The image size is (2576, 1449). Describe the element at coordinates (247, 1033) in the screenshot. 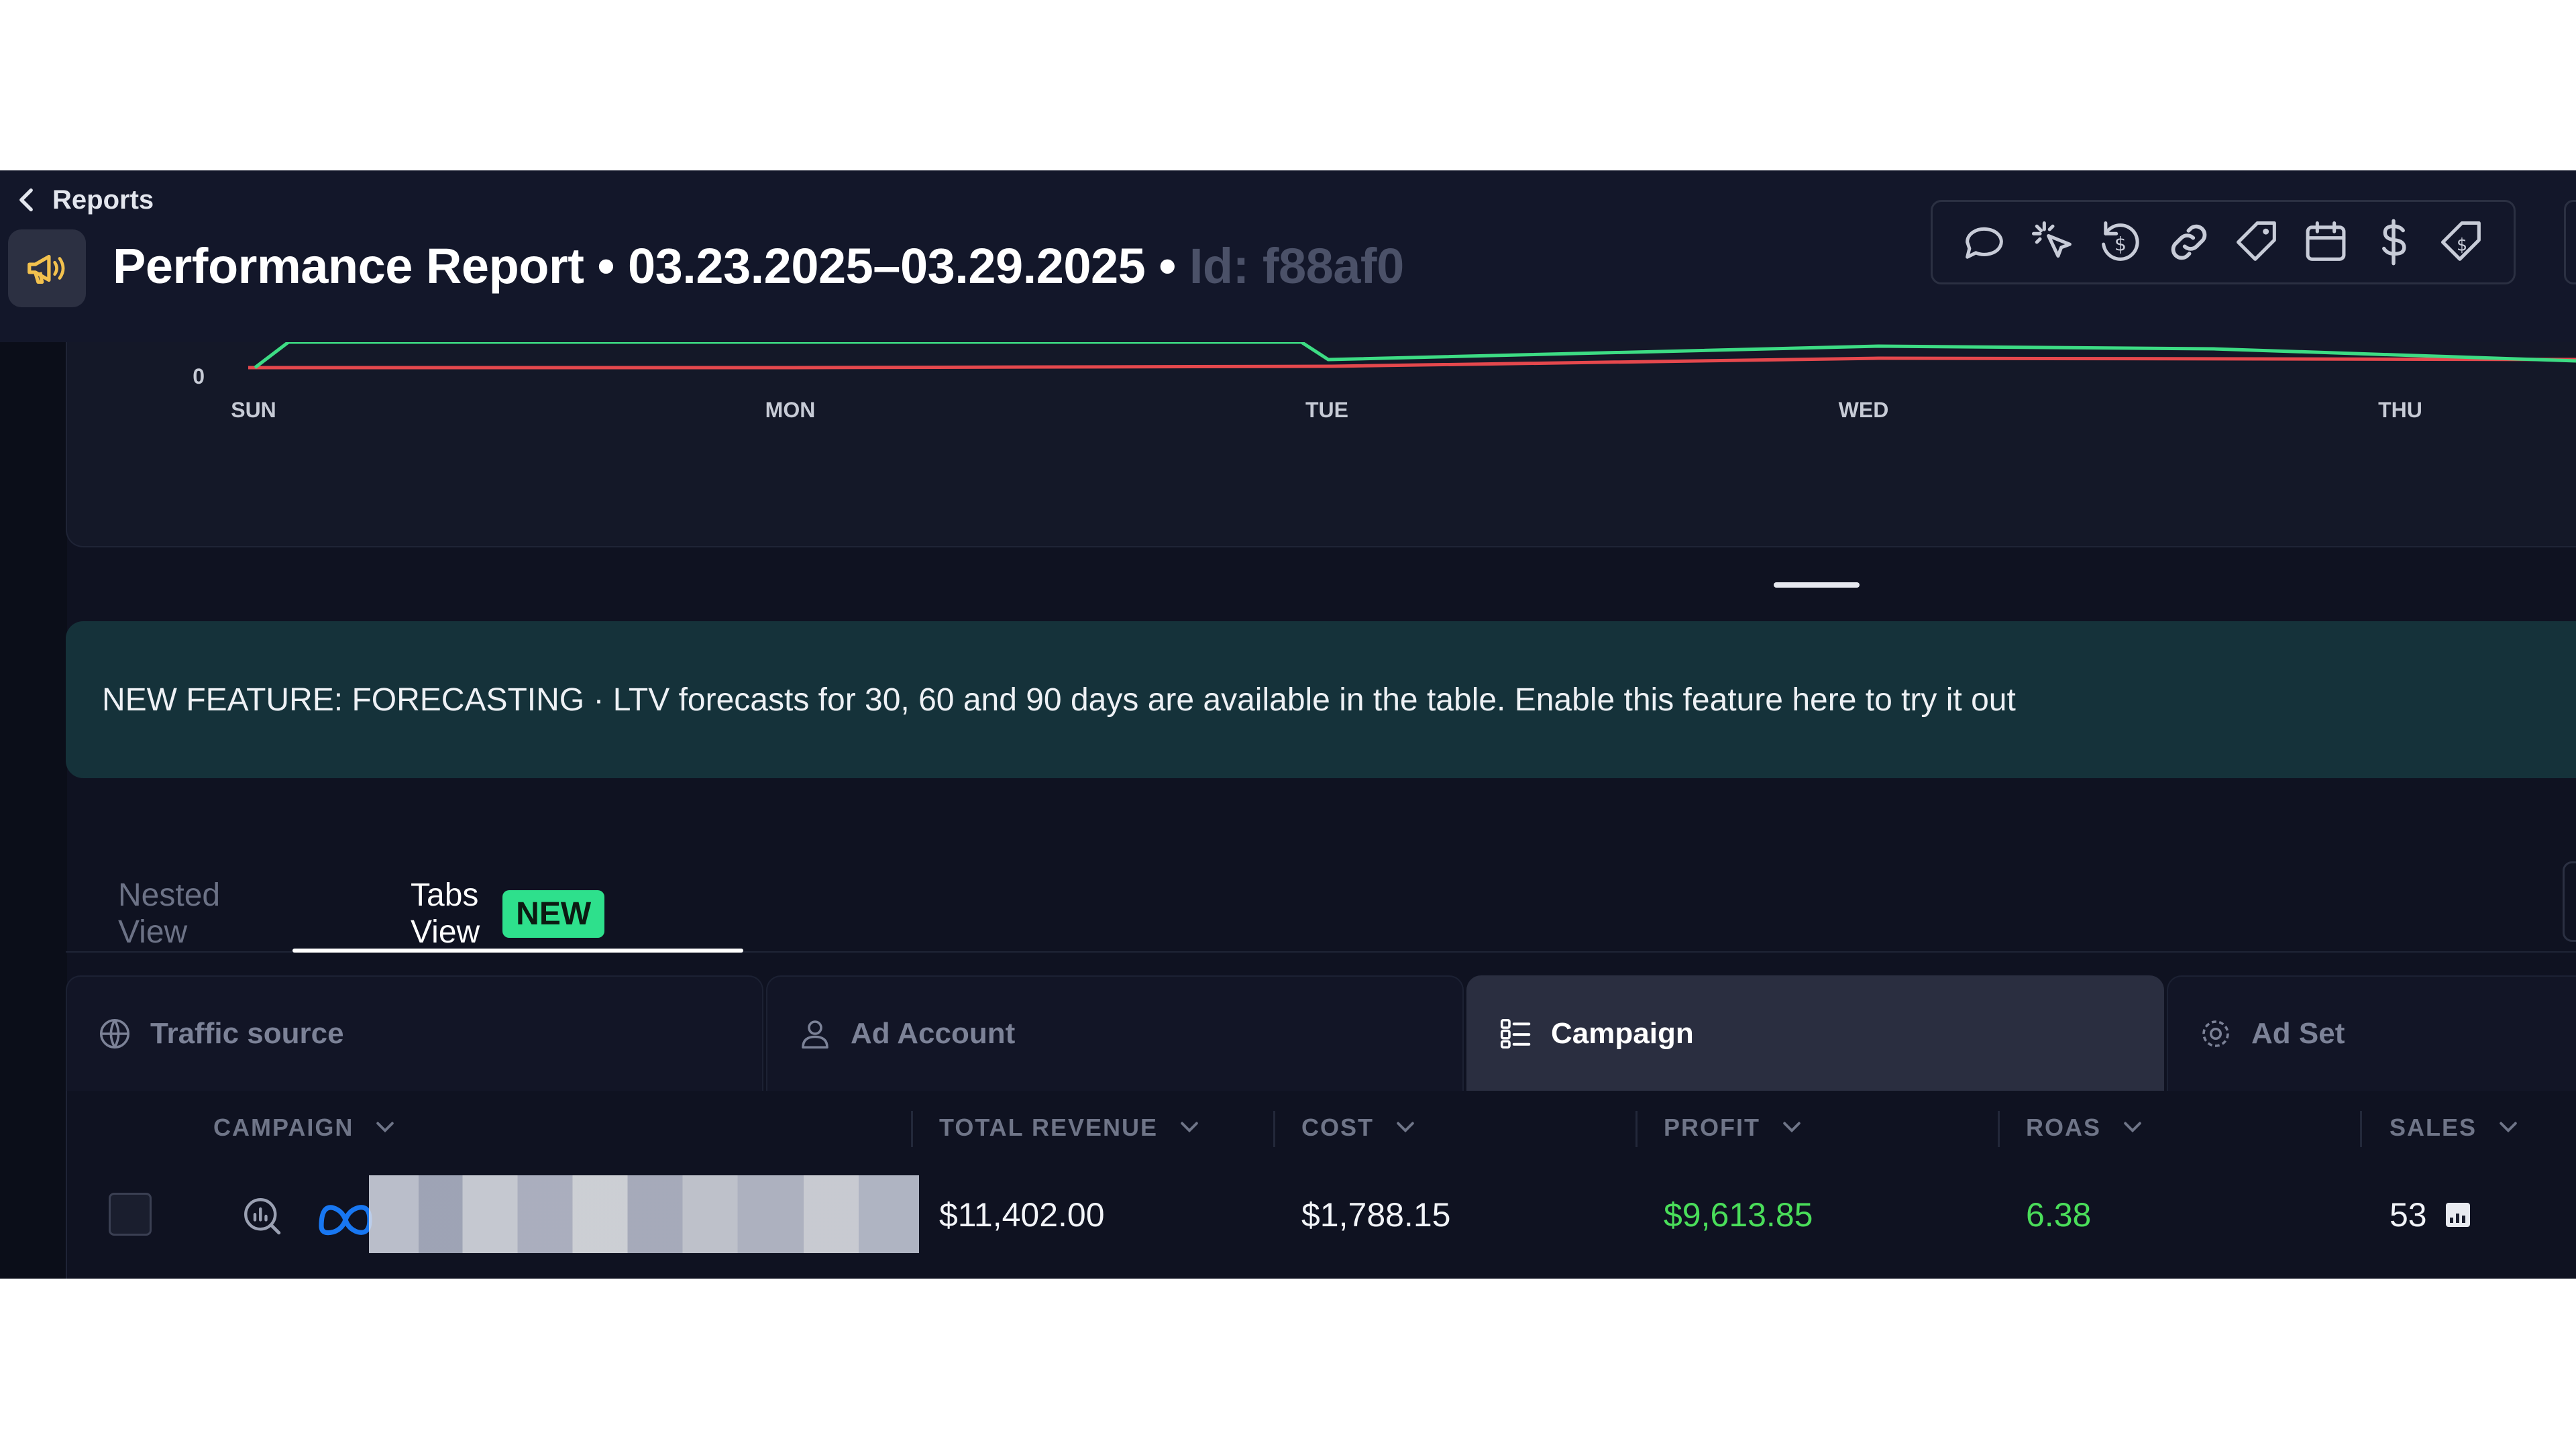

I see `tab-traffic-source-label: Traffic source` at that location.